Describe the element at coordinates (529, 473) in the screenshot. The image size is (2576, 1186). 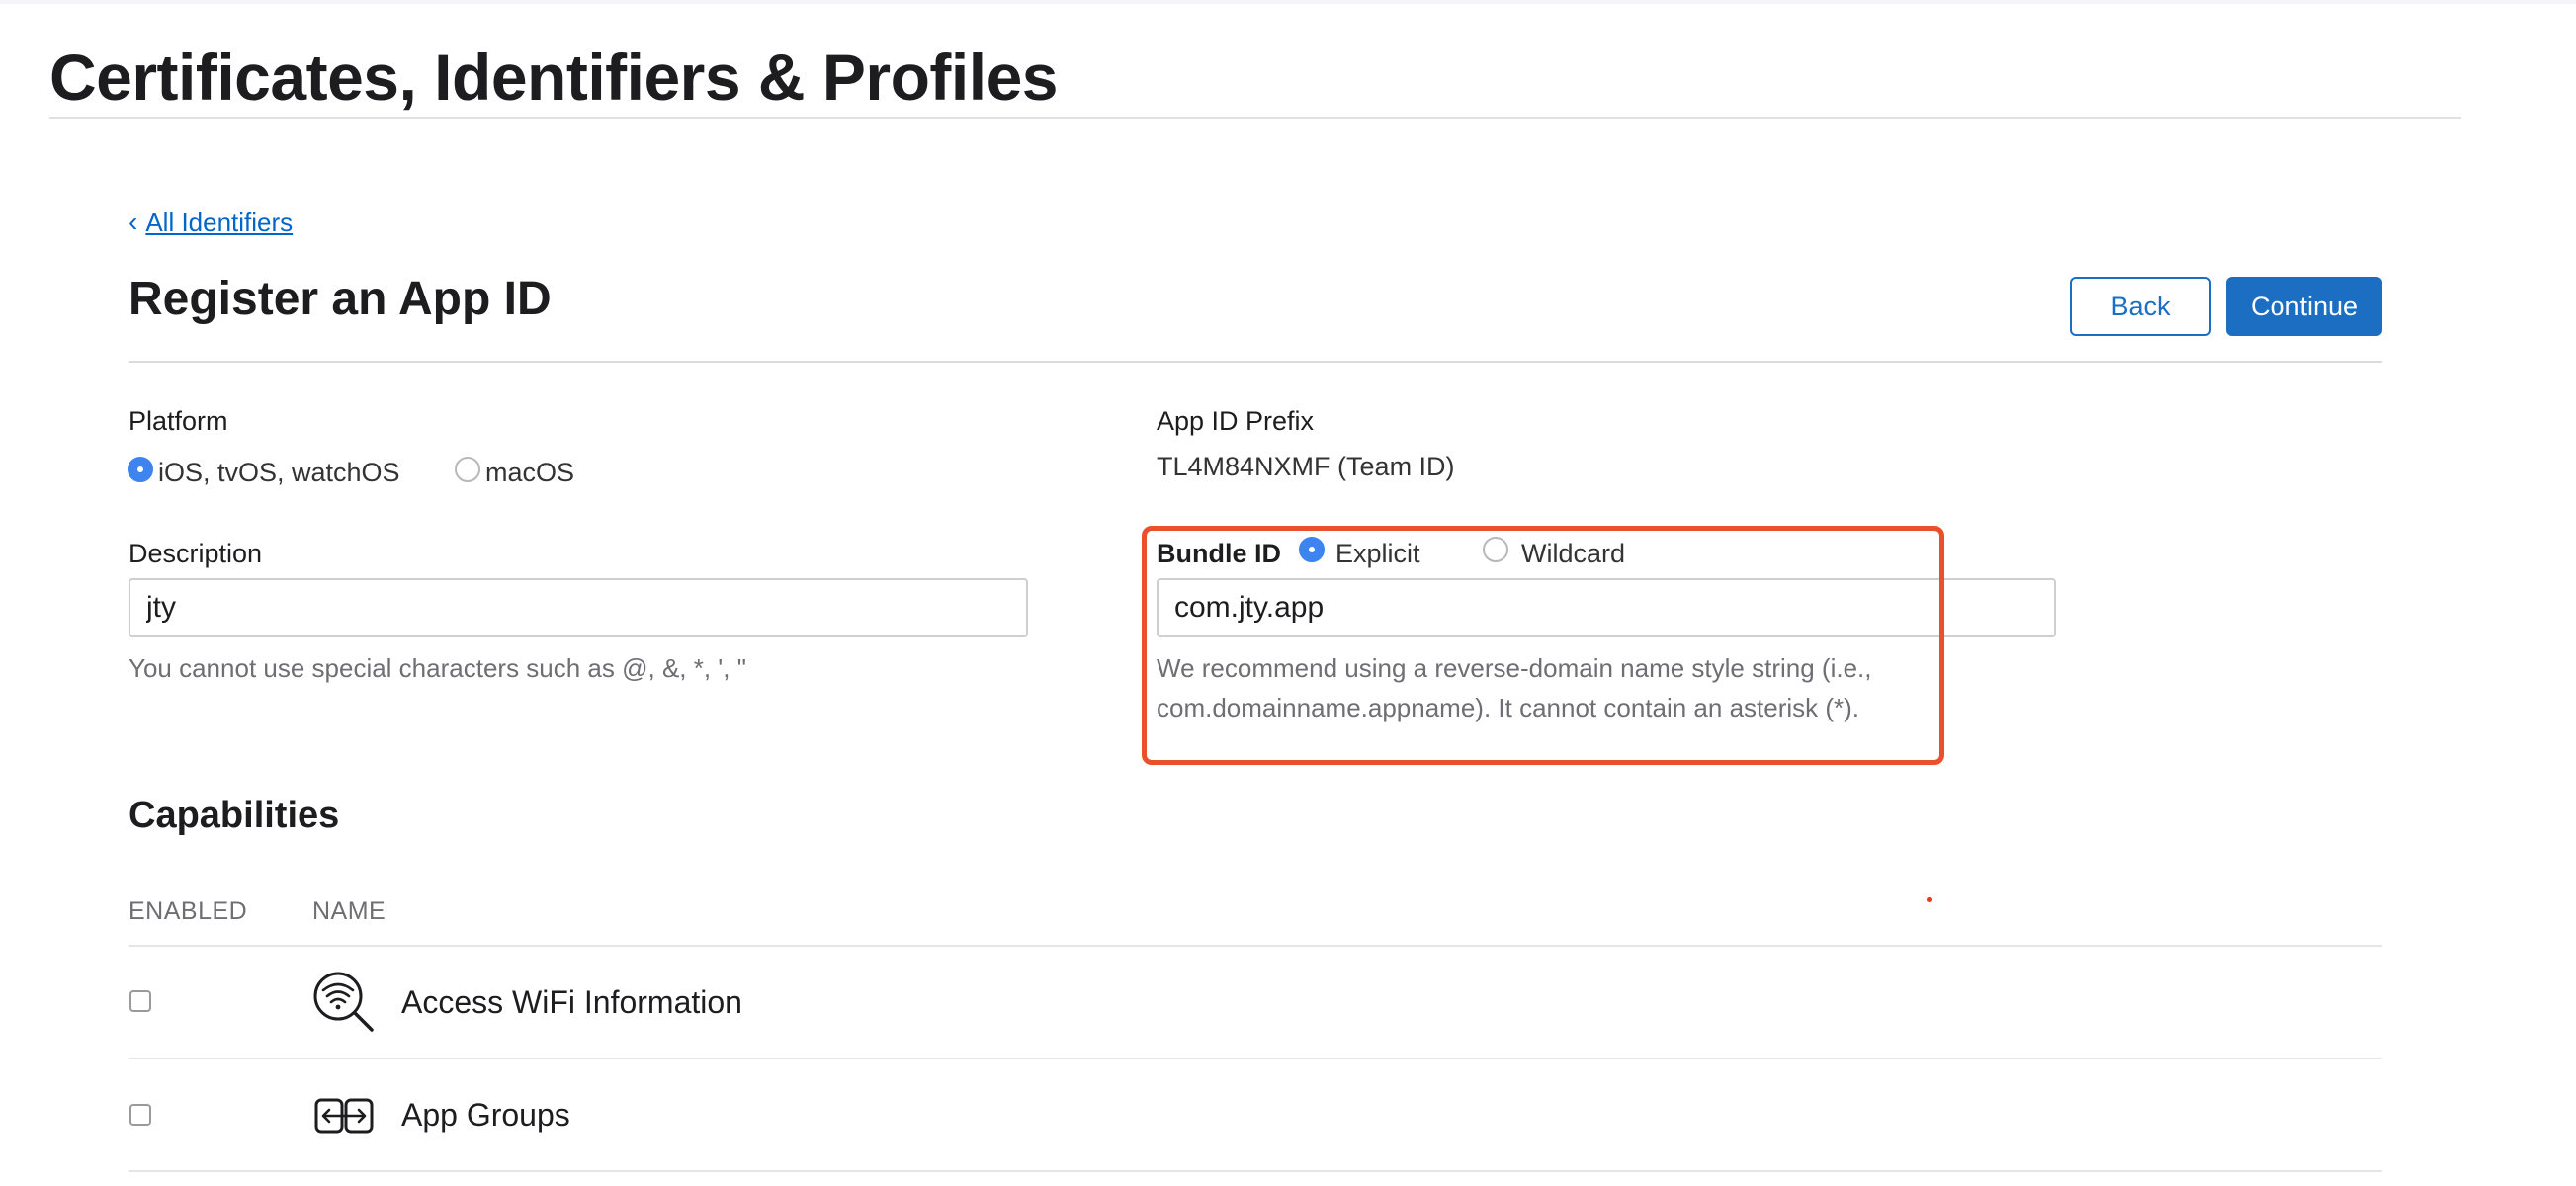
I see `platform-option-macos-label: macOS` at that location.